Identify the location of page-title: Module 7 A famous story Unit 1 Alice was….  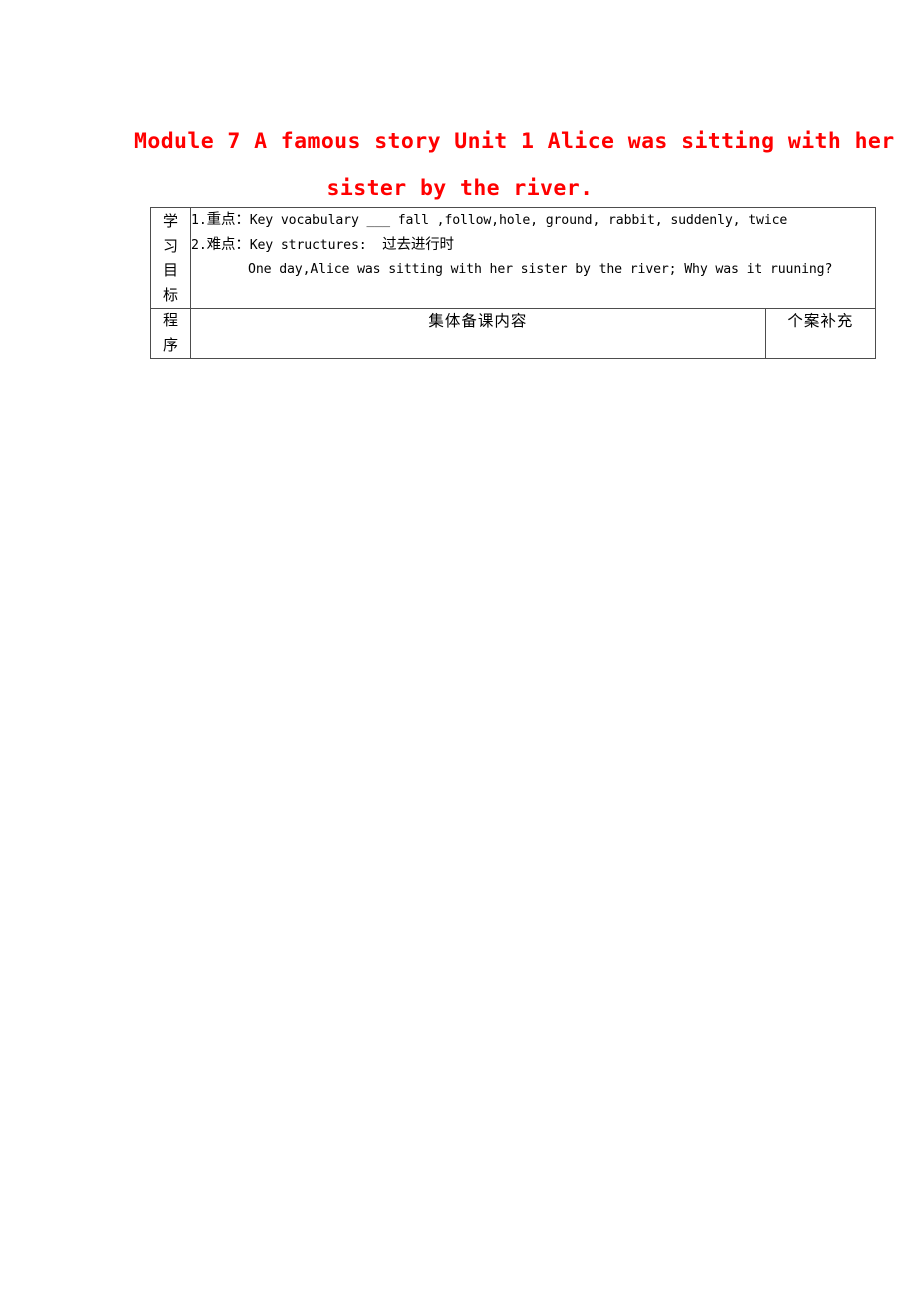
(512, 165).